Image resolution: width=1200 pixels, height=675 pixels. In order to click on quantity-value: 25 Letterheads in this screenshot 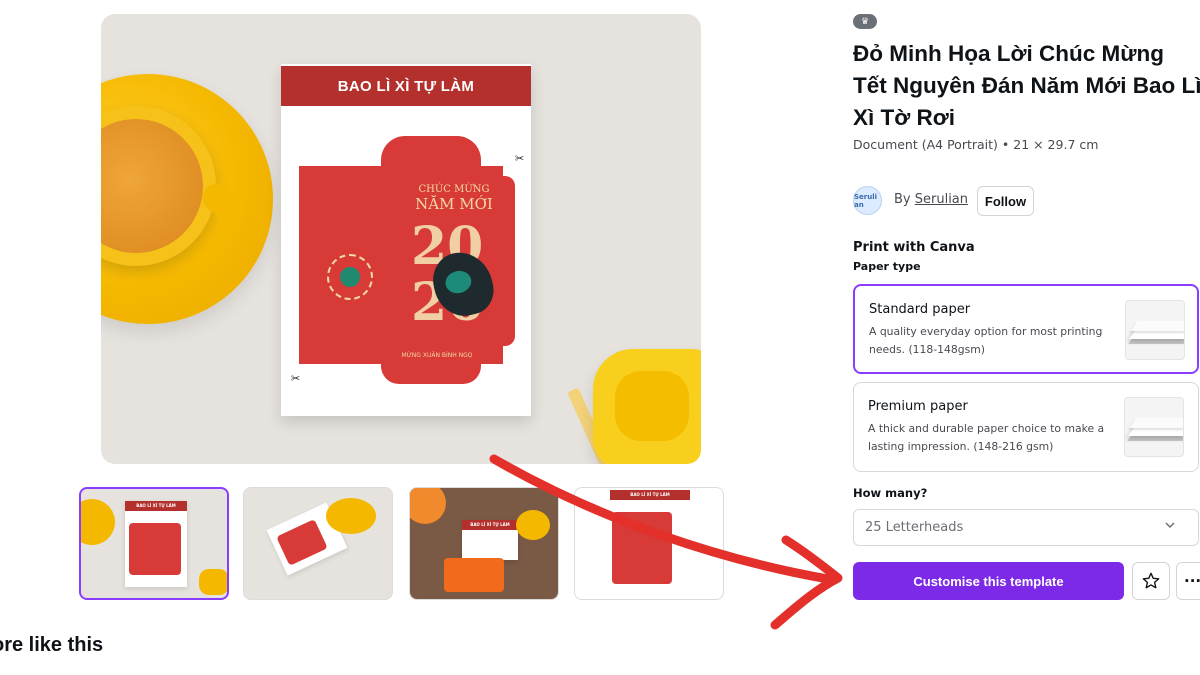, I will do `click(914, 527)`.